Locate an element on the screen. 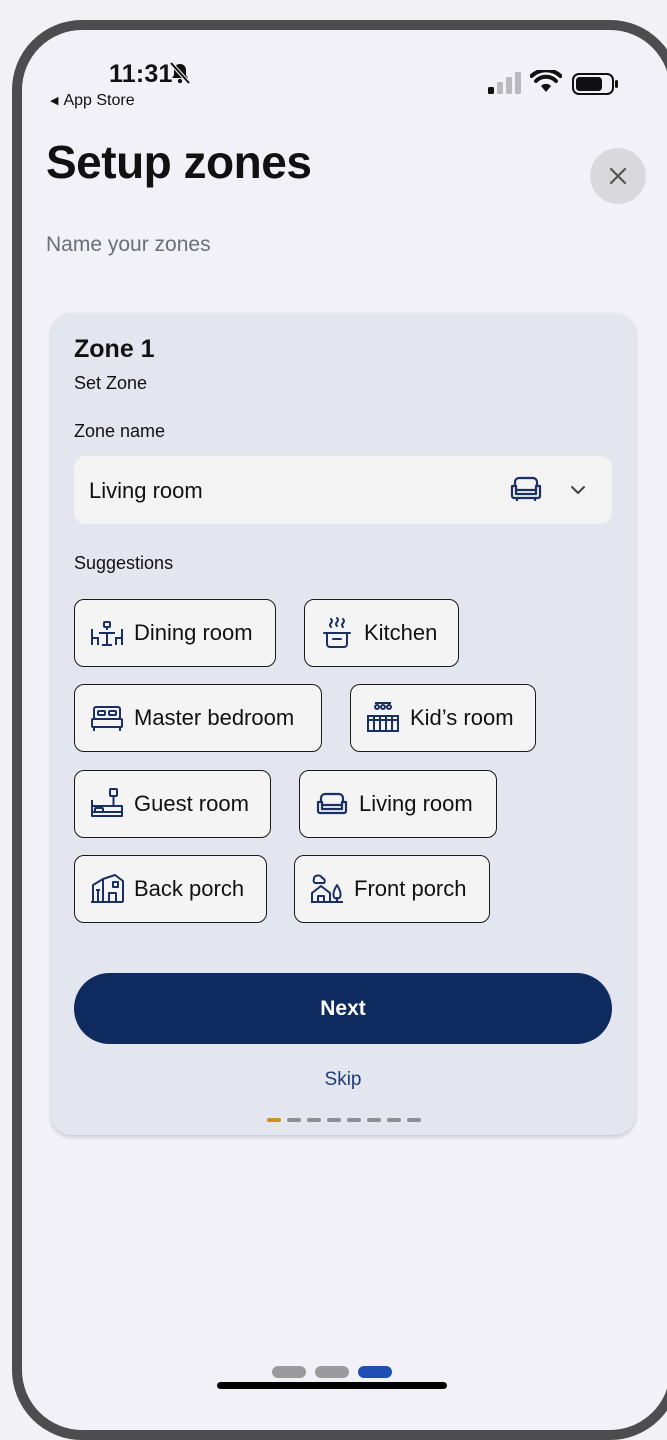 Image resolution: width=667 pixels, height=1440 pixels. chevron-down-icon is located at coordinates (578, 490).